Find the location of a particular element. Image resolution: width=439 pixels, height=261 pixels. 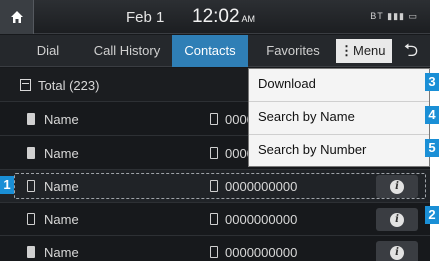

menu-button-label: Menu is located at coordinates (369, 50).